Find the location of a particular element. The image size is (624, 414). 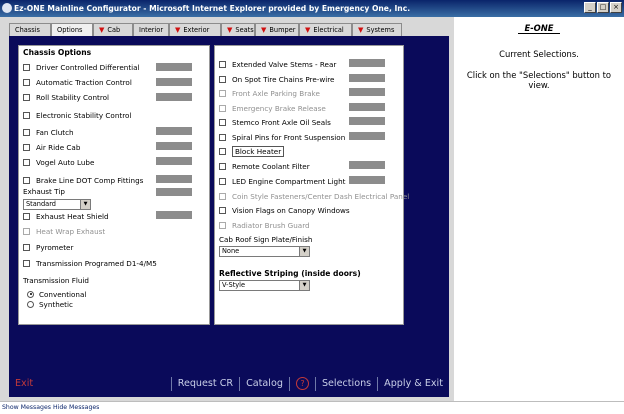

show-messages-link: Show Messages is located at coordinates (26, 407).